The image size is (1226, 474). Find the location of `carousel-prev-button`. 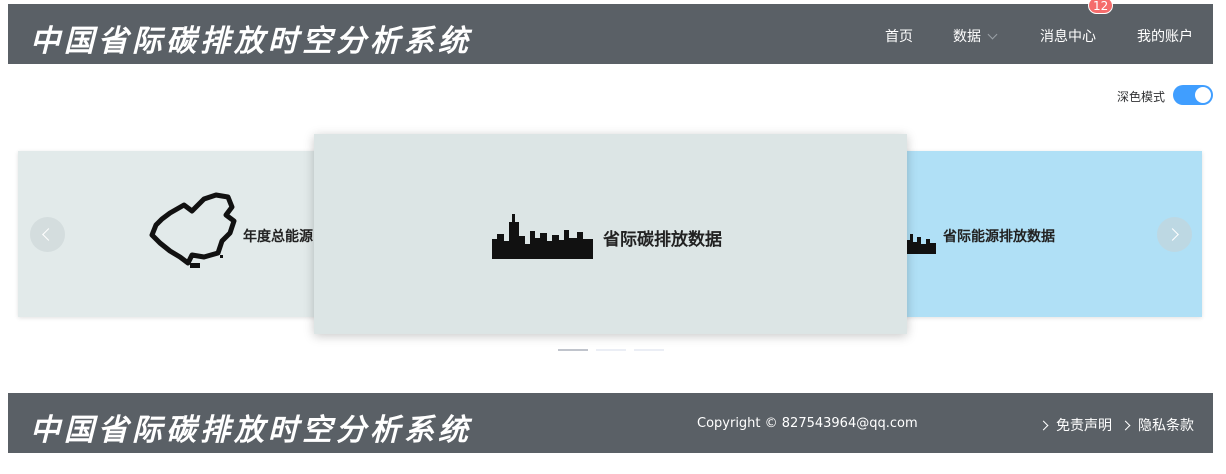

carousel-prev-button is located at coordinates (47, 234).